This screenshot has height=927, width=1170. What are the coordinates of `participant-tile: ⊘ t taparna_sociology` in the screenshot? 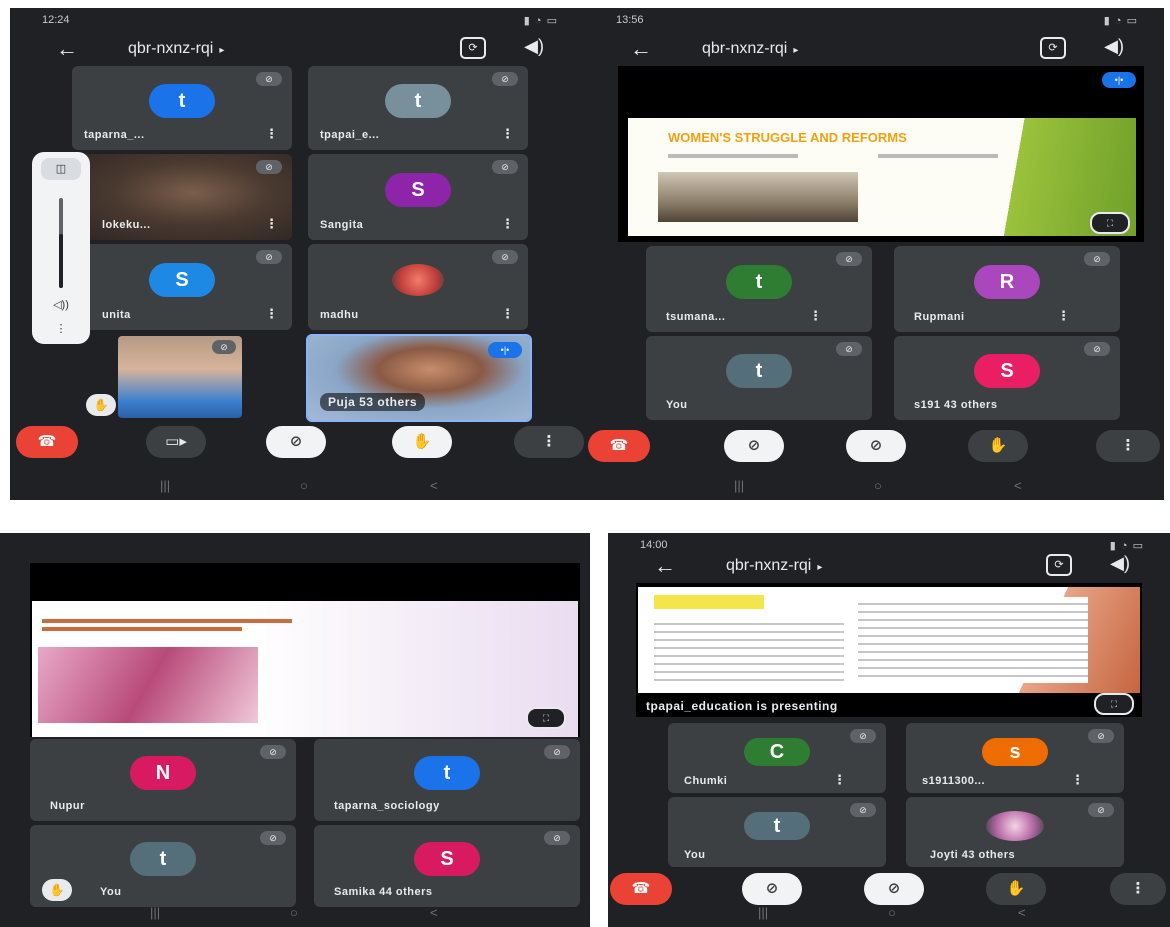 It's located at (447, 780).